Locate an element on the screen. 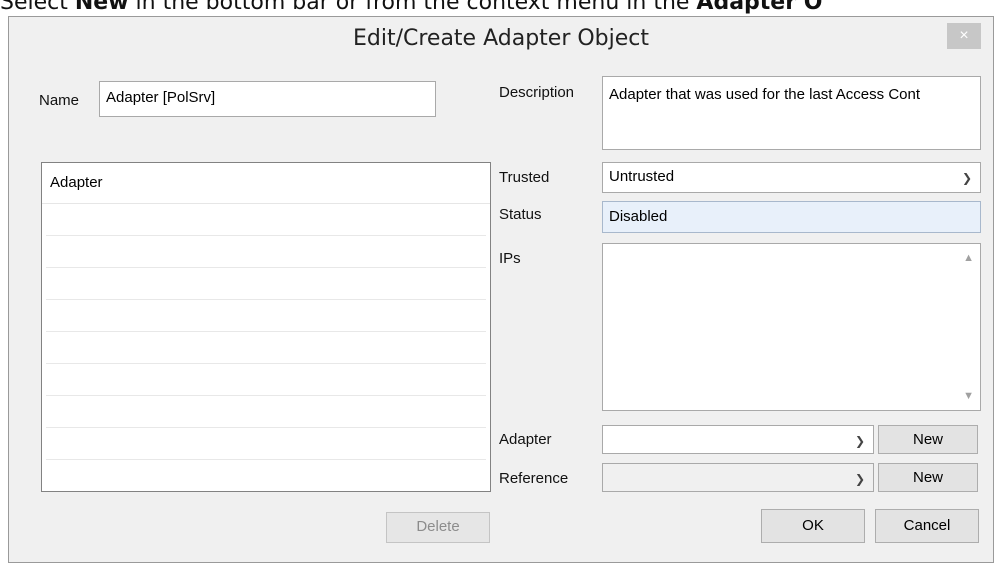 The image size is (994, 563). ips-textarea: ▲ ▼ is located at coordinates (791, 327).